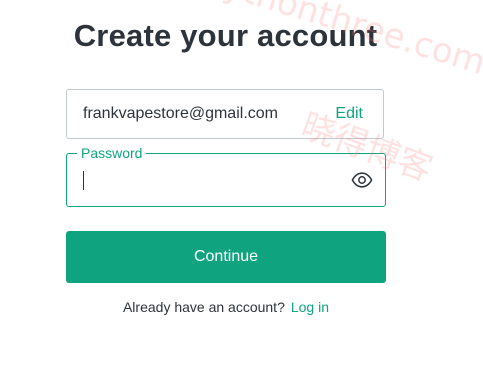 The width and height of the screenshot is (483, 374). What do you see at coordinates (211, 180) in the screenshot?
I see `password-input` at bounding box center [211, 180].